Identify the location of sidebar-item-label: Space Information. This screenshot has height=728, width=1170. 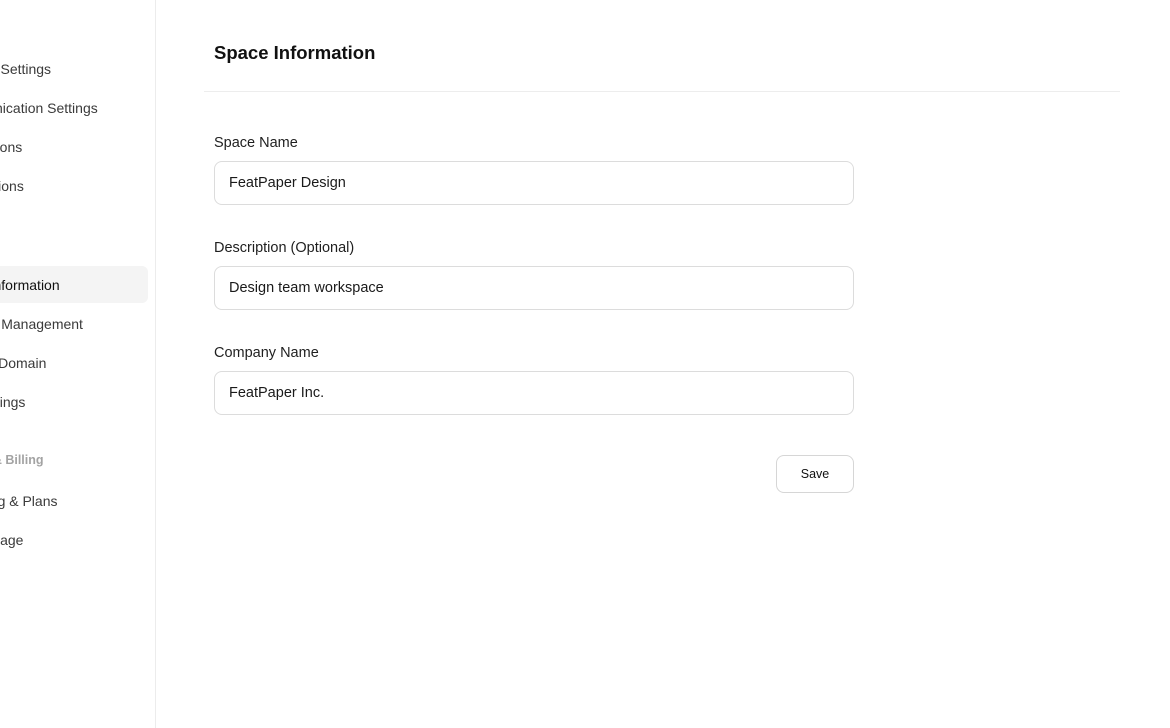
(30, 284).